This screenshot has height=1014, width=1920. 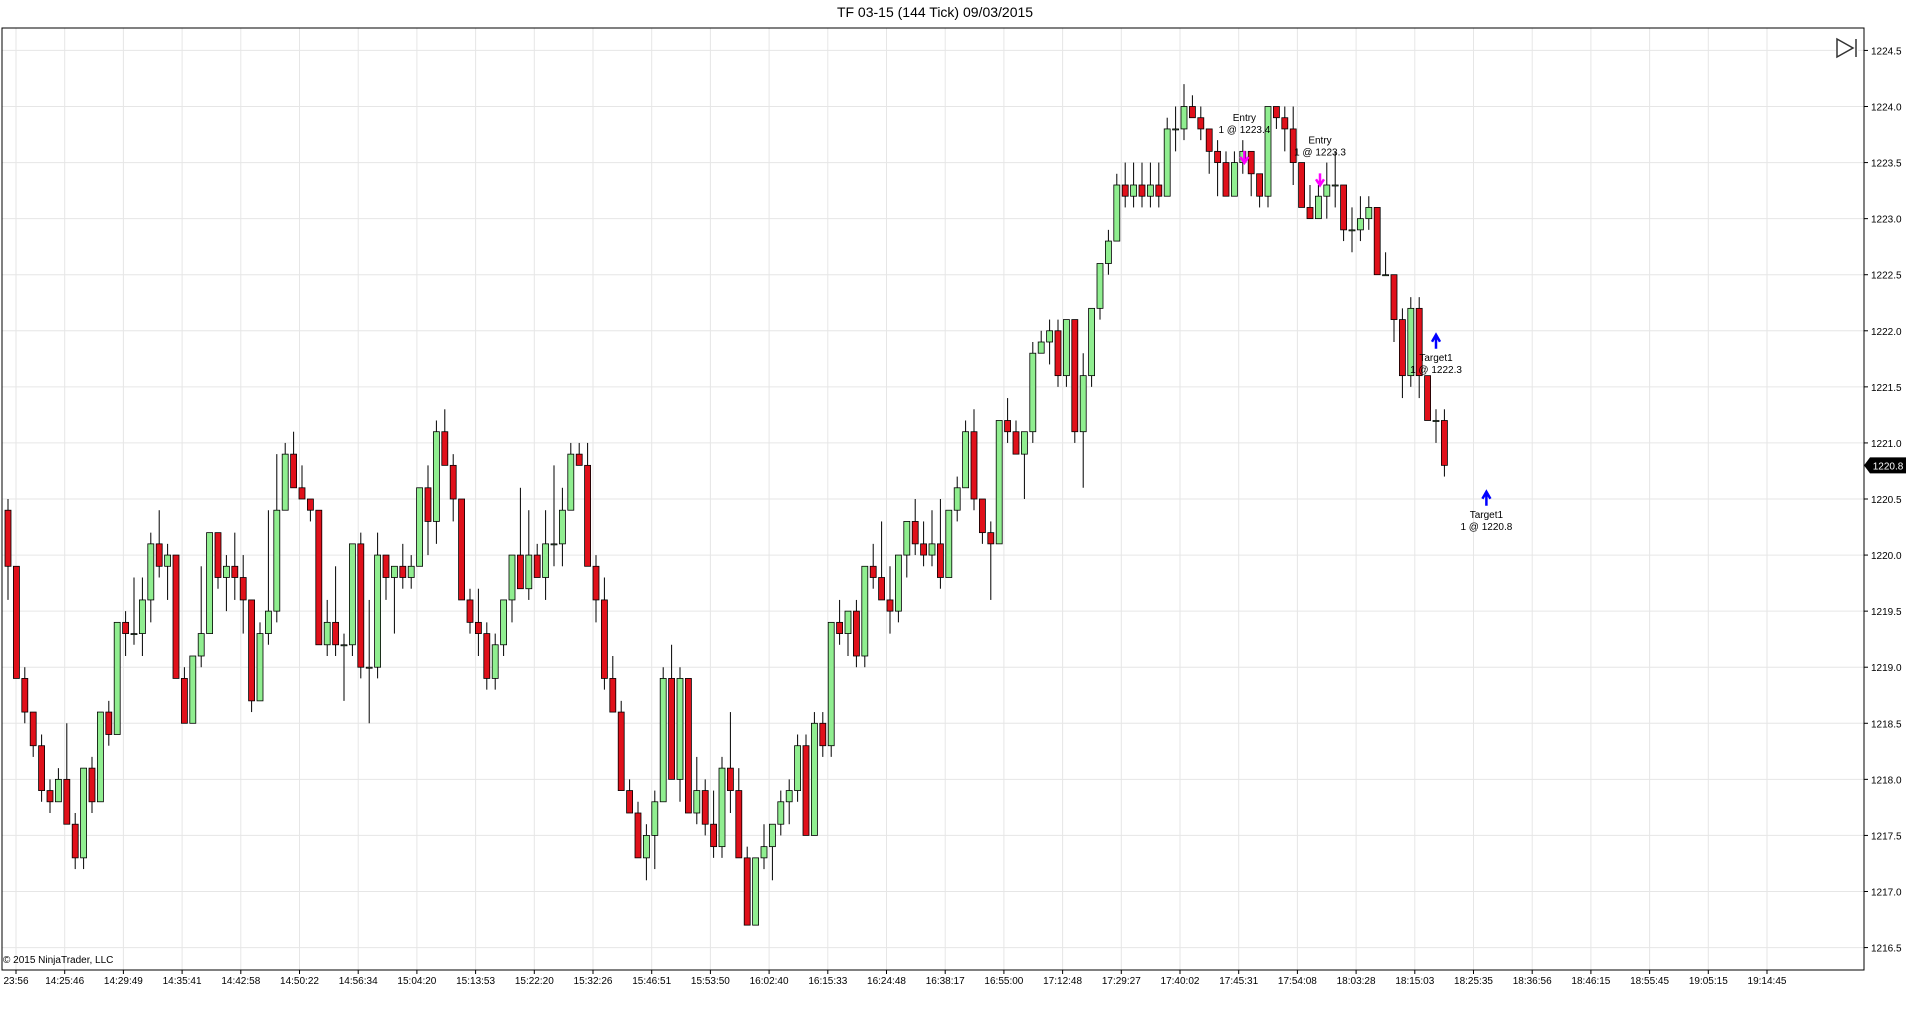 What do you see at coordinates (827, 981) in the screenshot?
I see `x-tick-label: 16:15:33` at bounding box center [827, 981].